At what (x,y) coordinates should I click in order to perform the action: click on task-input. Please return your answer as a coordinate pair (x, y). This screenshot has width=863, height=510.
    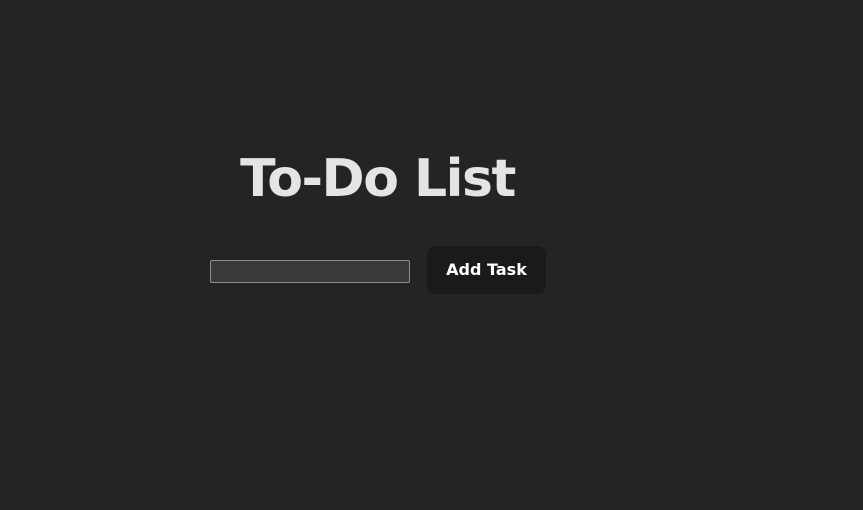
    Looking at the image, I should click on (310, 271).